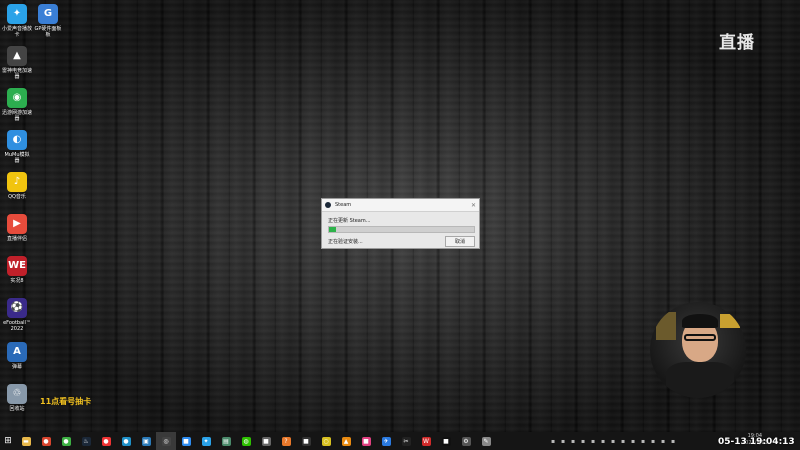 The height and width of the screenshot is (450, 800). What do you see at coordinates (401, 229) in the screenshot?
I see `update-progress-bar` at bounding box center [401, 229].